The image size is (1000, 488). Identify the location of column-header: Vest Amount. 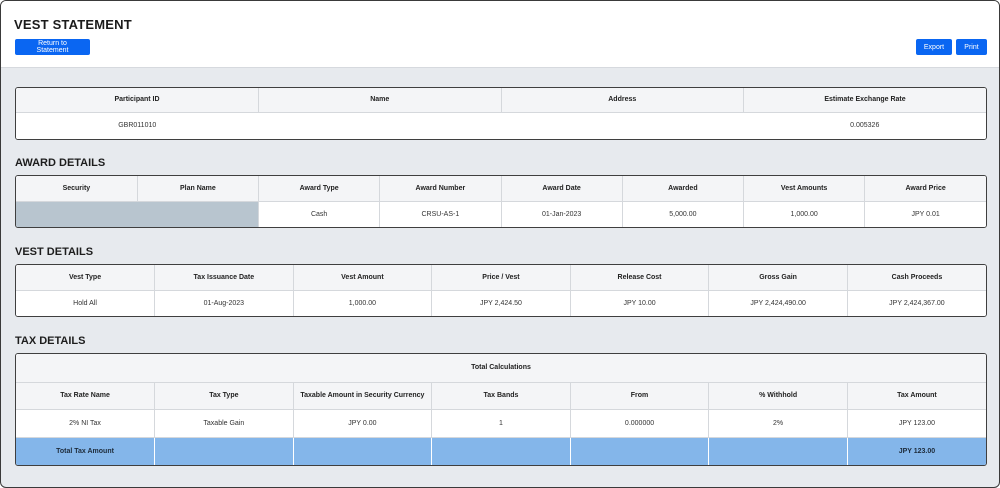
(363, 277).